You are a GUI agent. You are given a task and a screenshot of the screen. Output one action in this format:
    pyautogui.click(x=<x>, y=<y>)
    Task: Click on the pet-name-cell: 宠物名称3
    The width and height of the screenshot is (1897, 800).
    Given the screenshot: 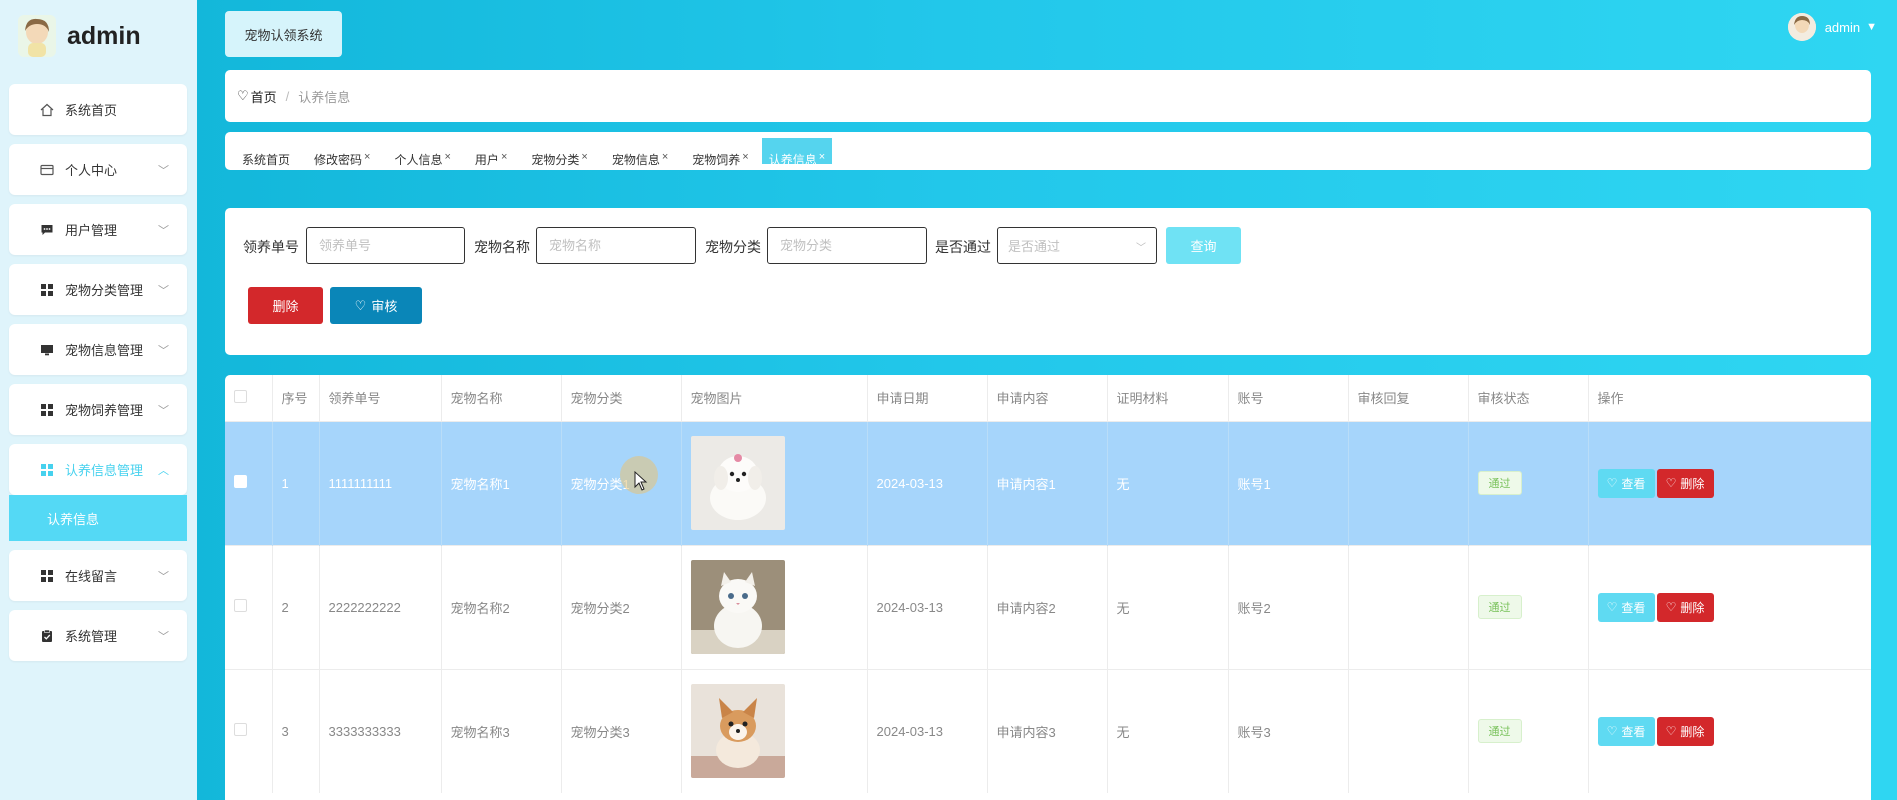 What is the action you would take?
    pyautogui.click(x=501, y=730)
    